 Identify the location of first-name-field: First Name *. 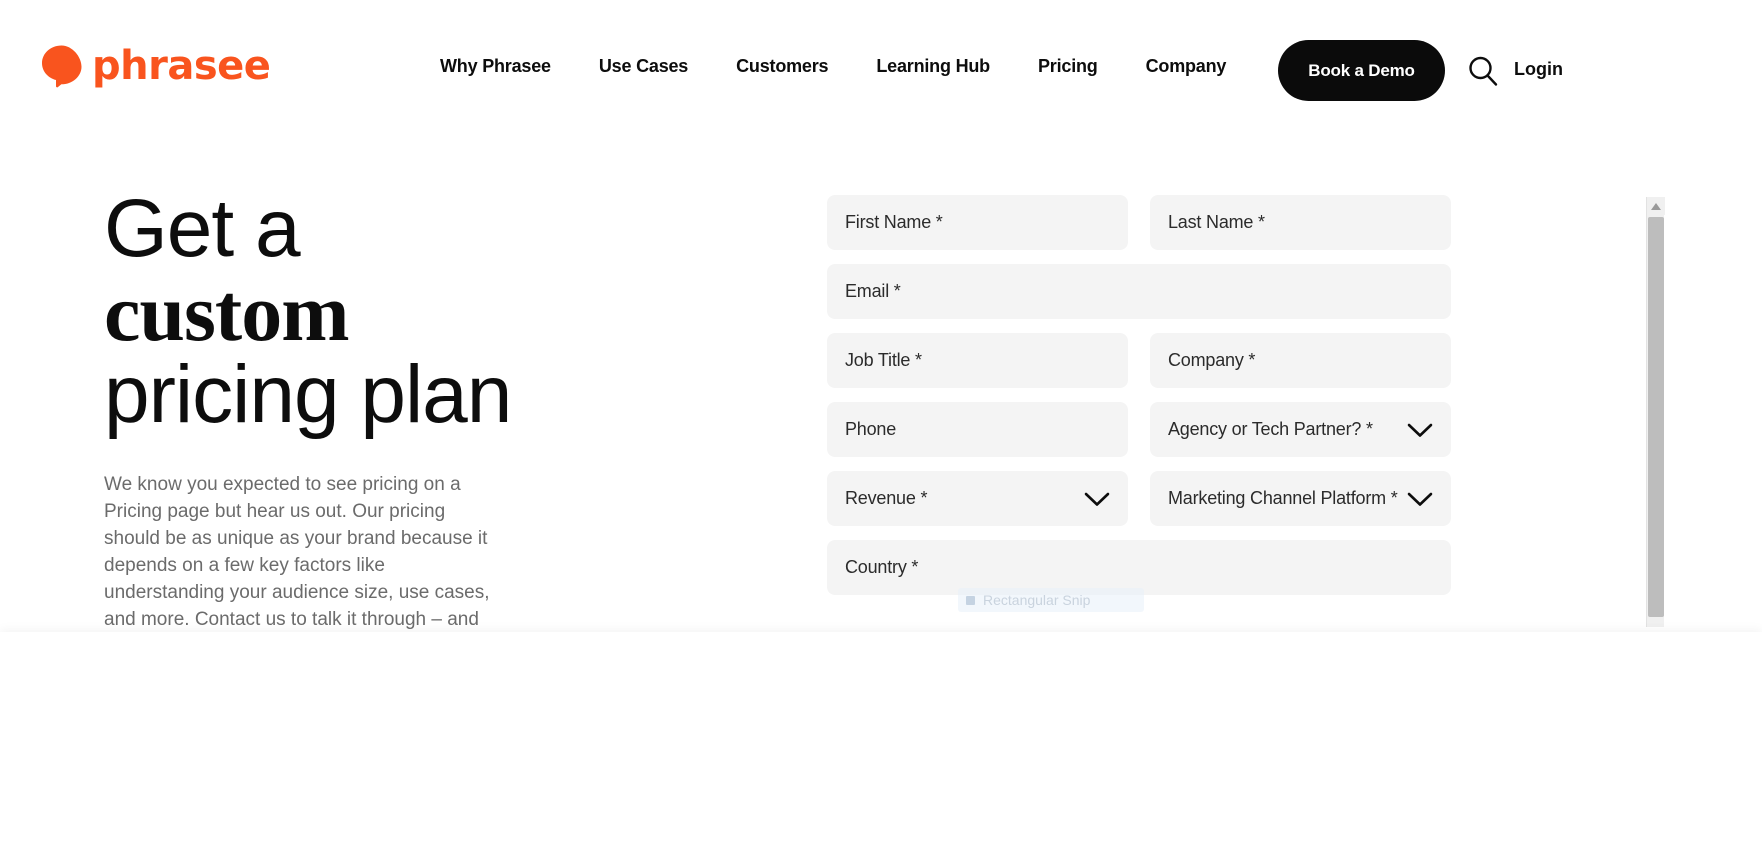
(977, 222).